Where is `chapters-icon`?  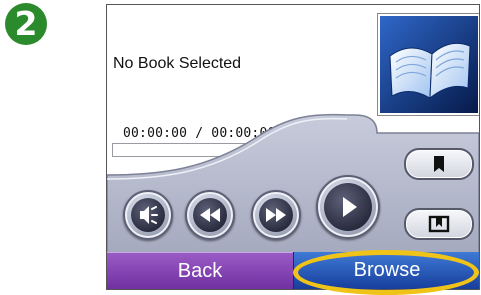 chapters-icon is located at coordinates (439, 224).